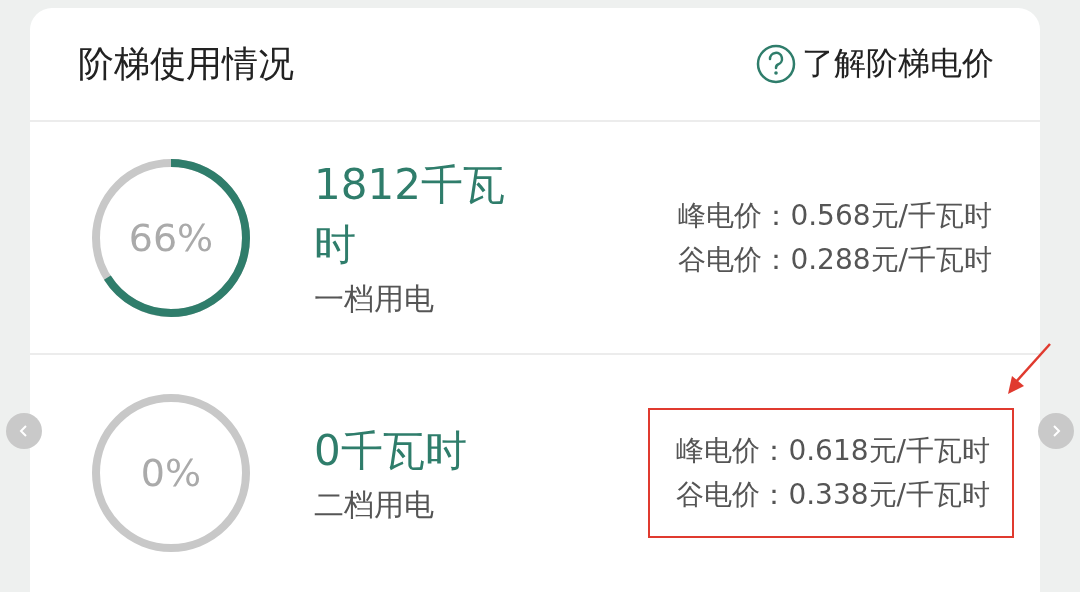 This screenshot has height=592, width=1080. What do you see at coordinates (410, 215) in the screenshot?
I see `usage-amount: 1812千瓦时` at bounding box center [410, 215].